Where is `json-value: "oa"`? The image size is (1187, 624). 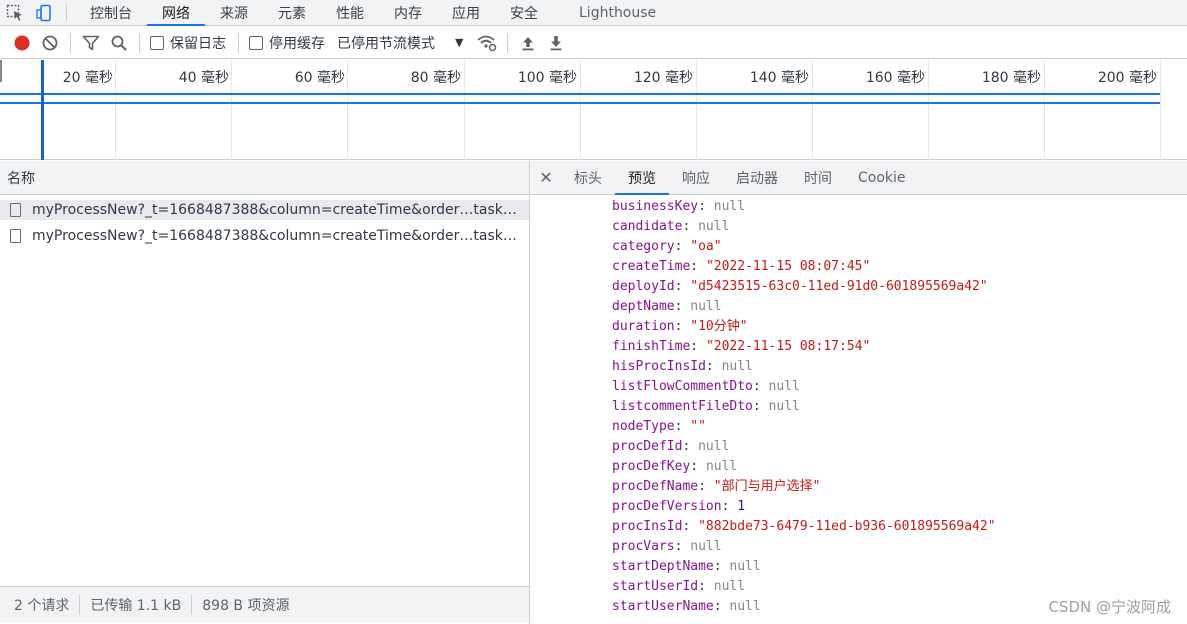
json-value: "oa" is located at coordinates (706, 246).